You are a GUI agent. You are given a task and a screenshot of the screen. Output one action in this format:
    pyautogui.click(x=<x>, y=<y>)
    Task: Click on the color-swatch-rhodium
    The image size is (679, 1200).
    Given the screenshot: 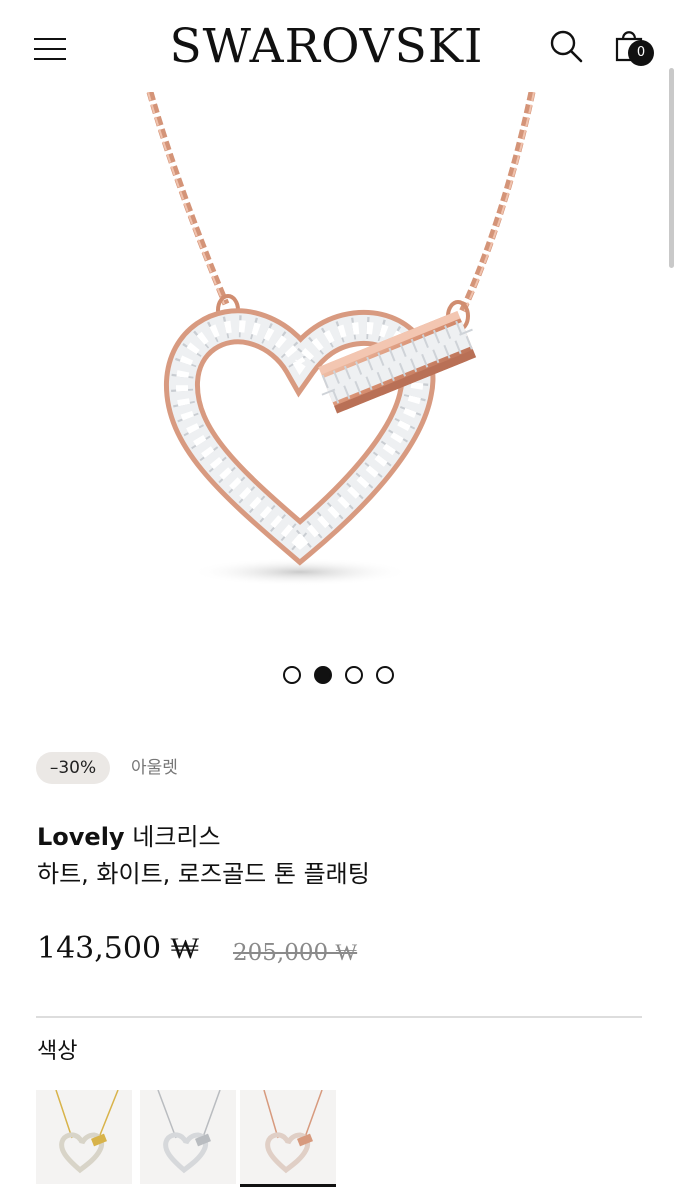 What is the action you would take?
    pyautogui.click(x=188, y=1137)
    